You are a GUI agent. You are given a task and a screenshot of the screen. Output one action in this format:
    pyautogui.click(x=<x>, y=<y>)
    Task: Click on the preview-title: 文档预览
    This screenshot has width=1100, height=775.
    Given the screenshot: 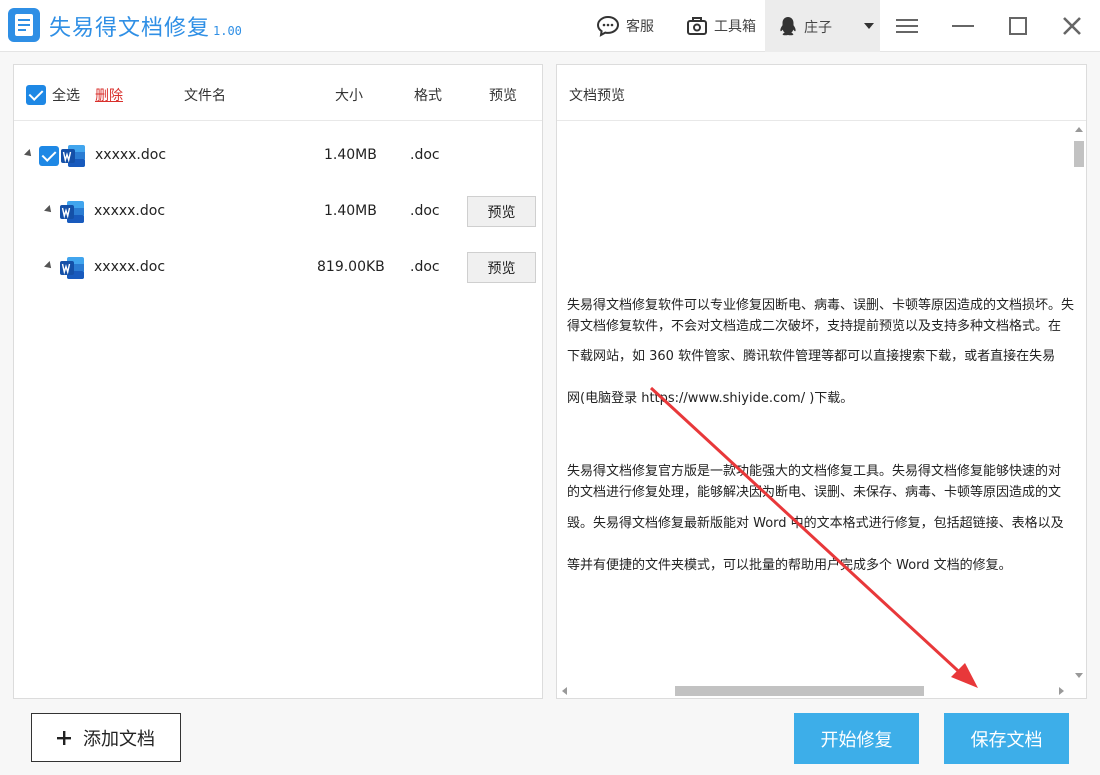 What is the action you would take?
    pyautogui.click(x=597, y=96)
    